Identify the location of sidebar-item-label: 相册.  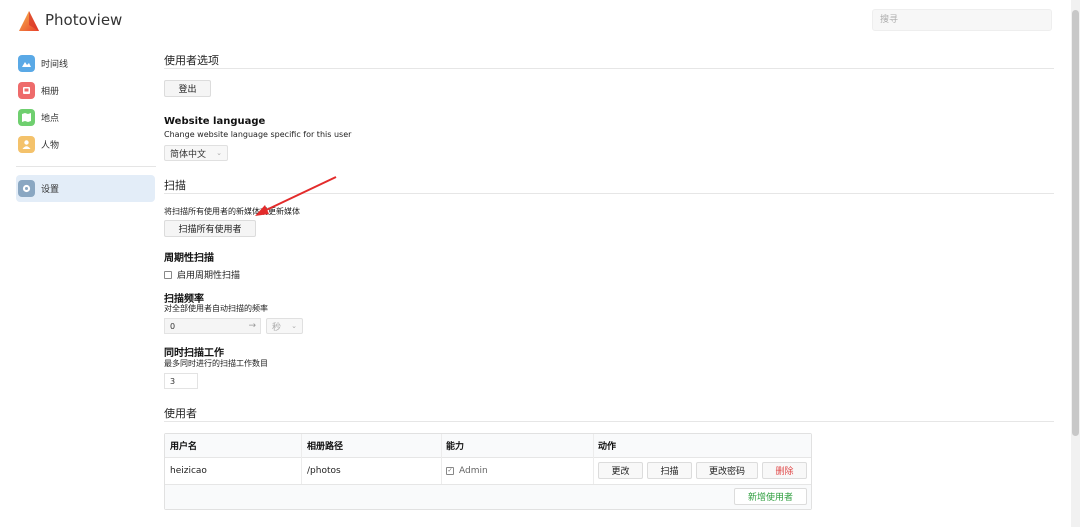
(50, 92).